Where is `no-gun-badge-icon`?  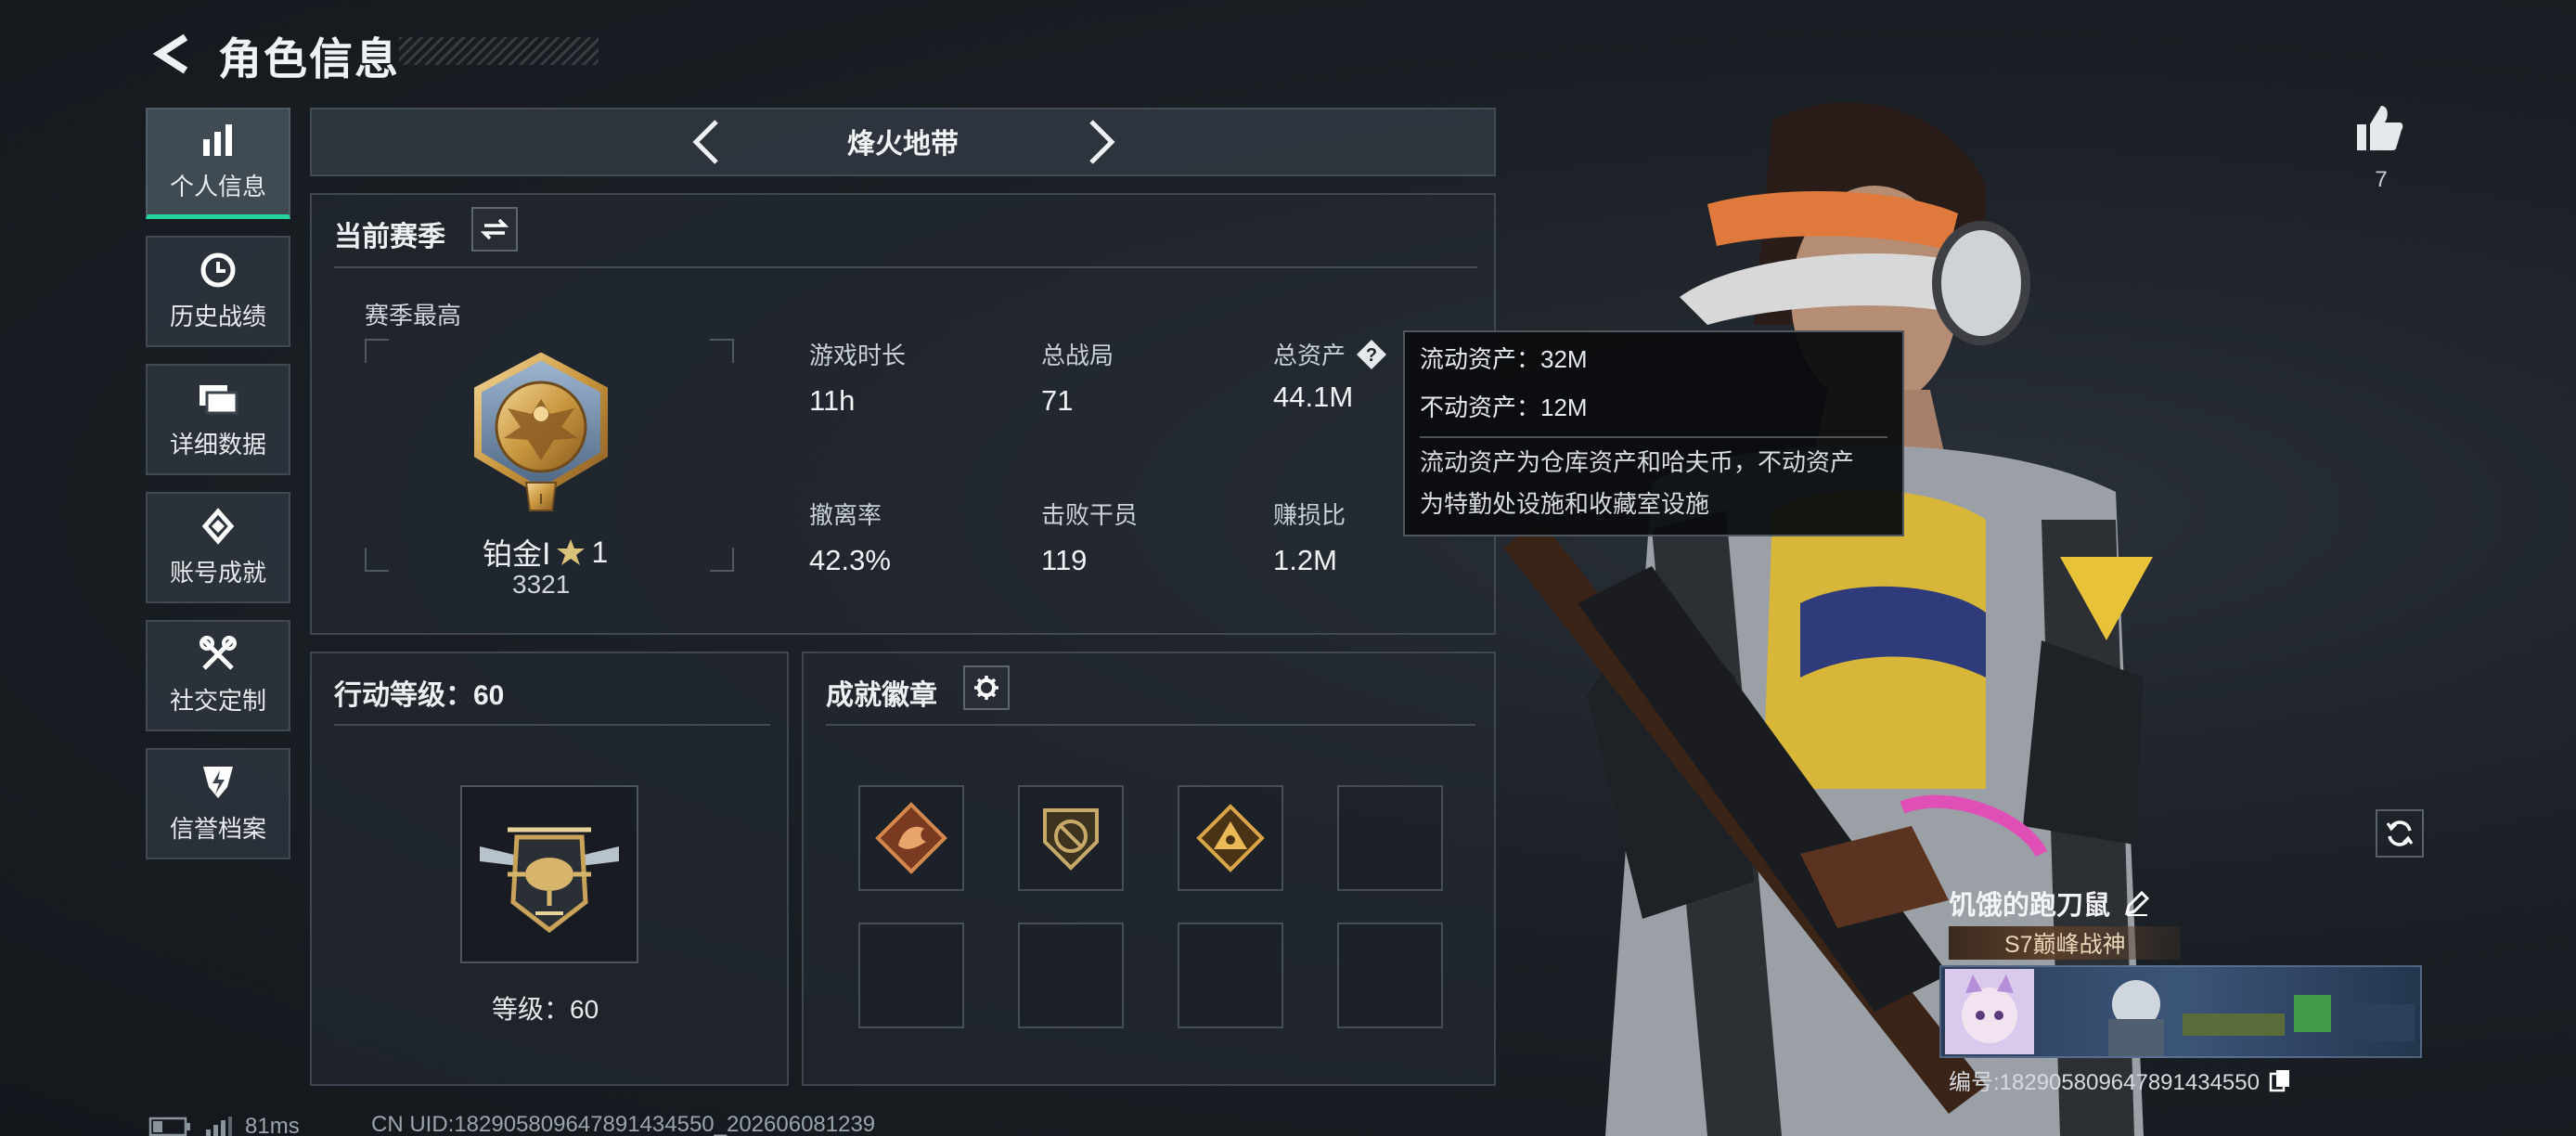 no-gun-badge-icon is located at coordinates (1071, 839).